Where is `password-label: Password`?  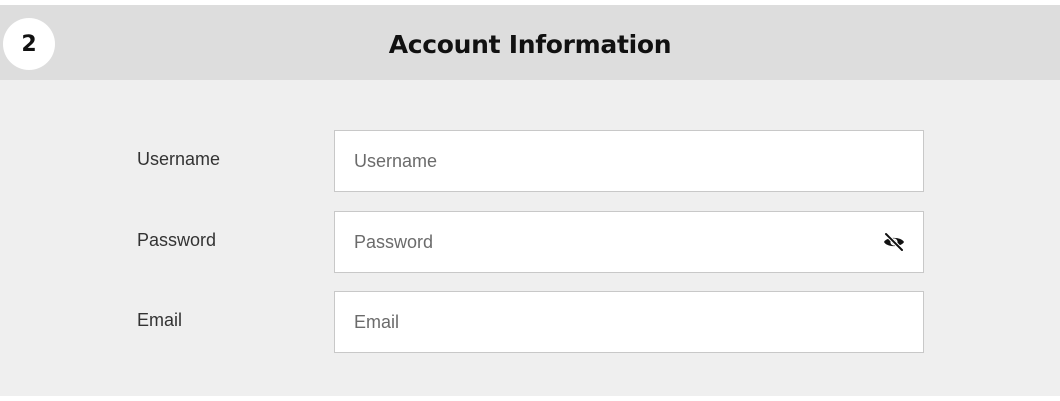
password-label: Password is located at coordinates (177, 240).